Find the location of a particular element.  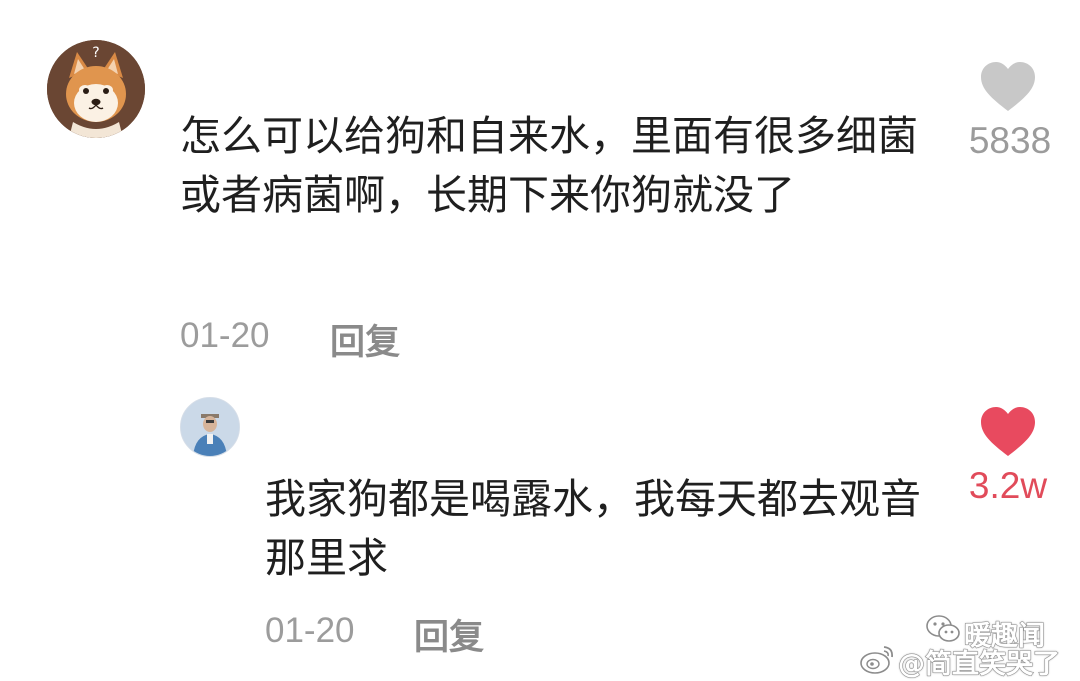

reply-text: 我家狗都是喝露水，我每天都去观音那里求 is located at coordinates (593, 528).